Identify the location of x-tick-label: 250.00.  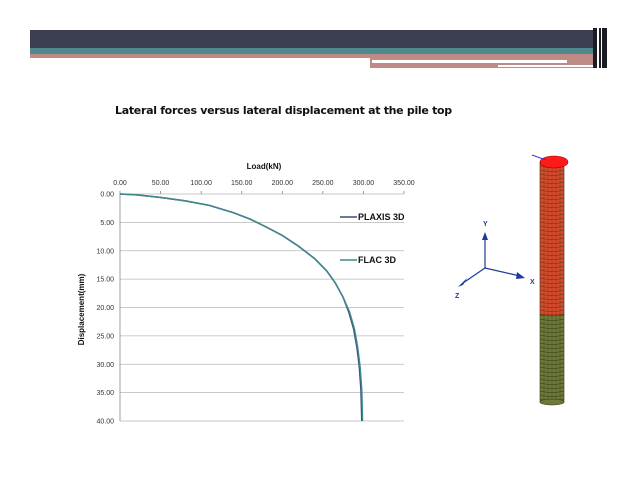
(323, 183).